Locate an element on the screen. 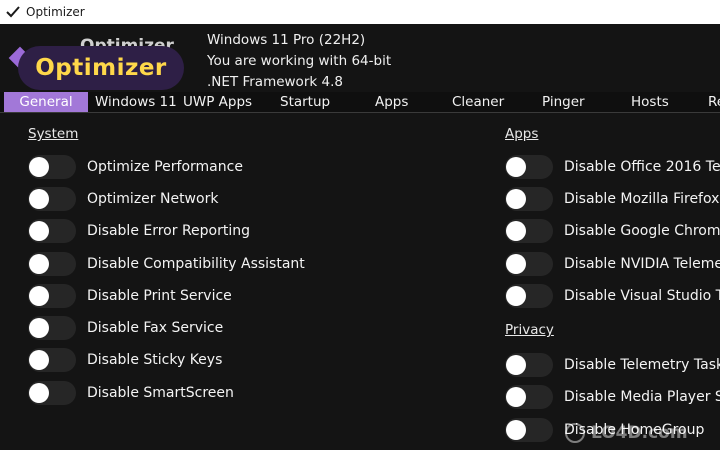 This screenshot has height=450, width=720. option-disable-visual-studio-telemetry: Disable Visual Studio To is located at coordinates (612, 296).